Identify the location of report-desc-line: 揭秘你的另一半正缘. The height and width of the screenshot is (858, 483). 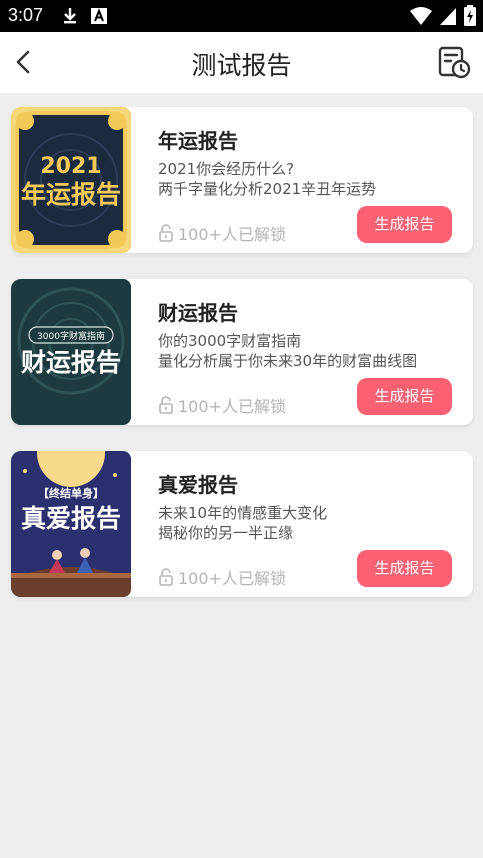
(226, 533).